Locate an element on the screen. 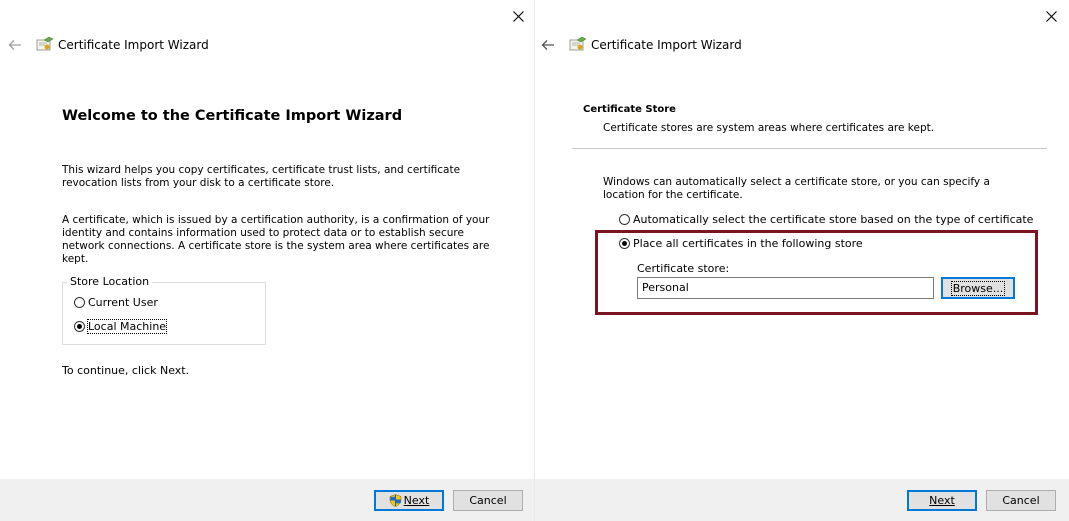  radio-button-selected is located at coordinates (79, 326).